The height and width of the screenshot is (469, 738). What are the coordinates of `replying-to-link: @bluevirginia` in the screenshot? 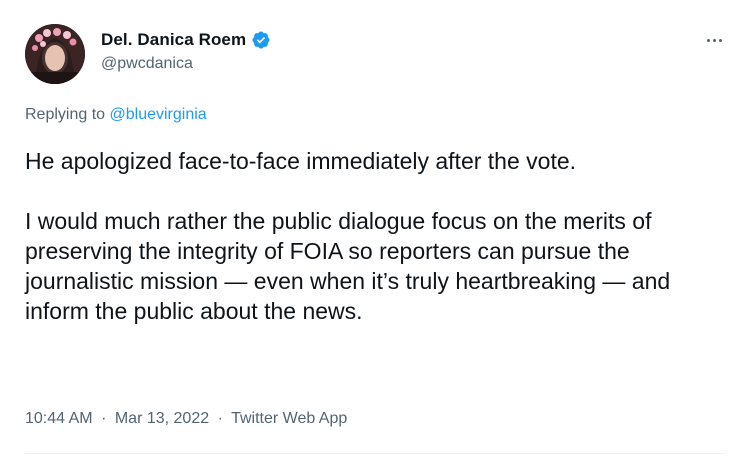 It's located at (158, 114).